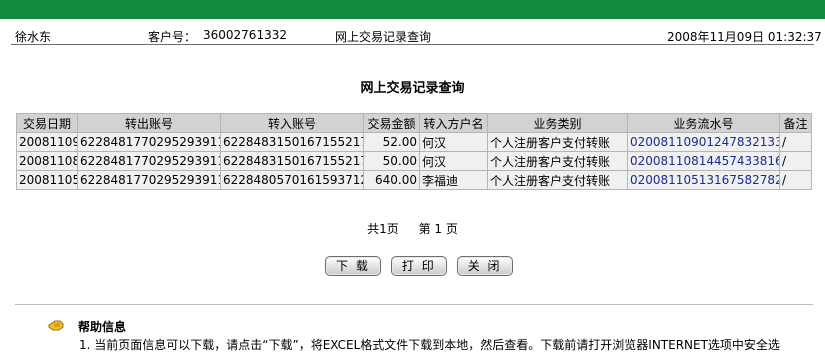 This screenshot has width=825, height=355. Describe the element at coordinates (744, 37) in the screenshot. I see `datetime: 2008年11月09日 01:32:37` at that location.